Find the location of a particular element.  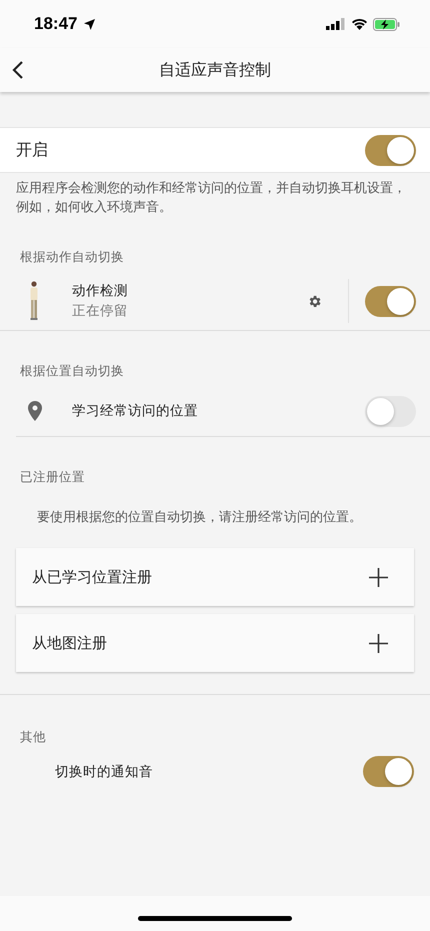

signal-icon is located at coordinates (336, 24).